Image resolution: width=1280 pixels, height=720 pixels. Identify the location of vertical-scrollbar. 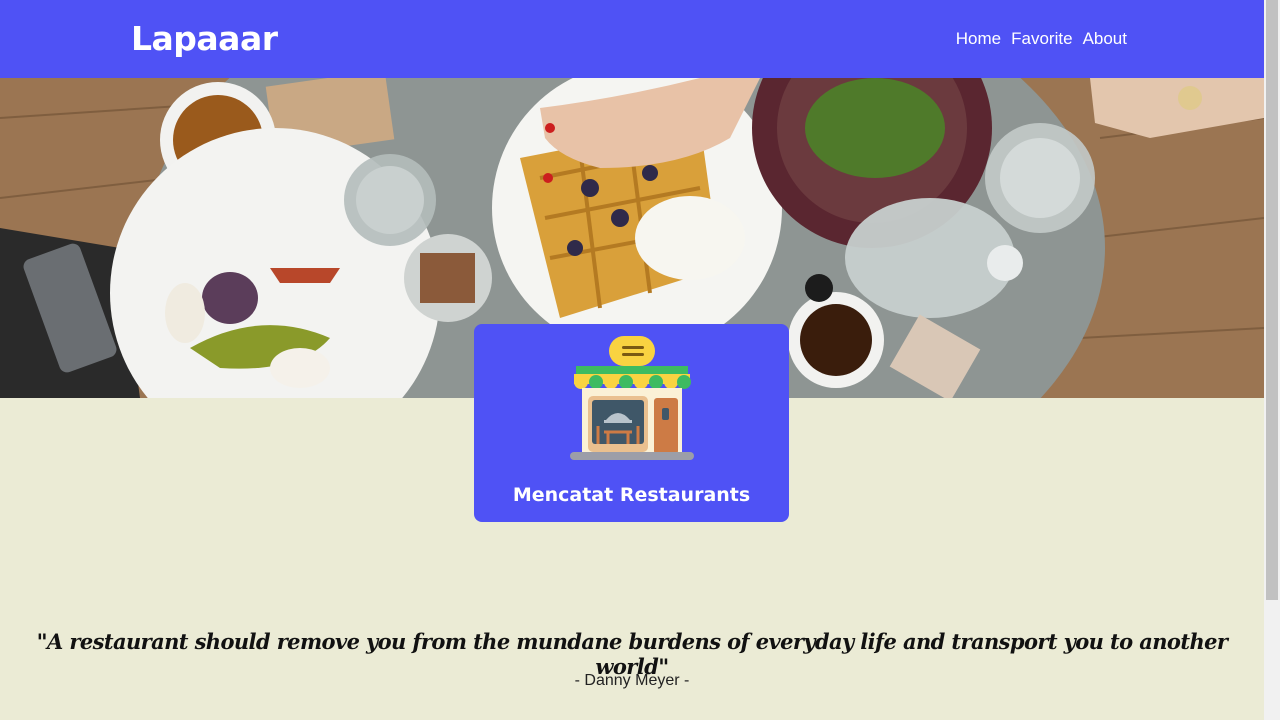
(1272, 360).